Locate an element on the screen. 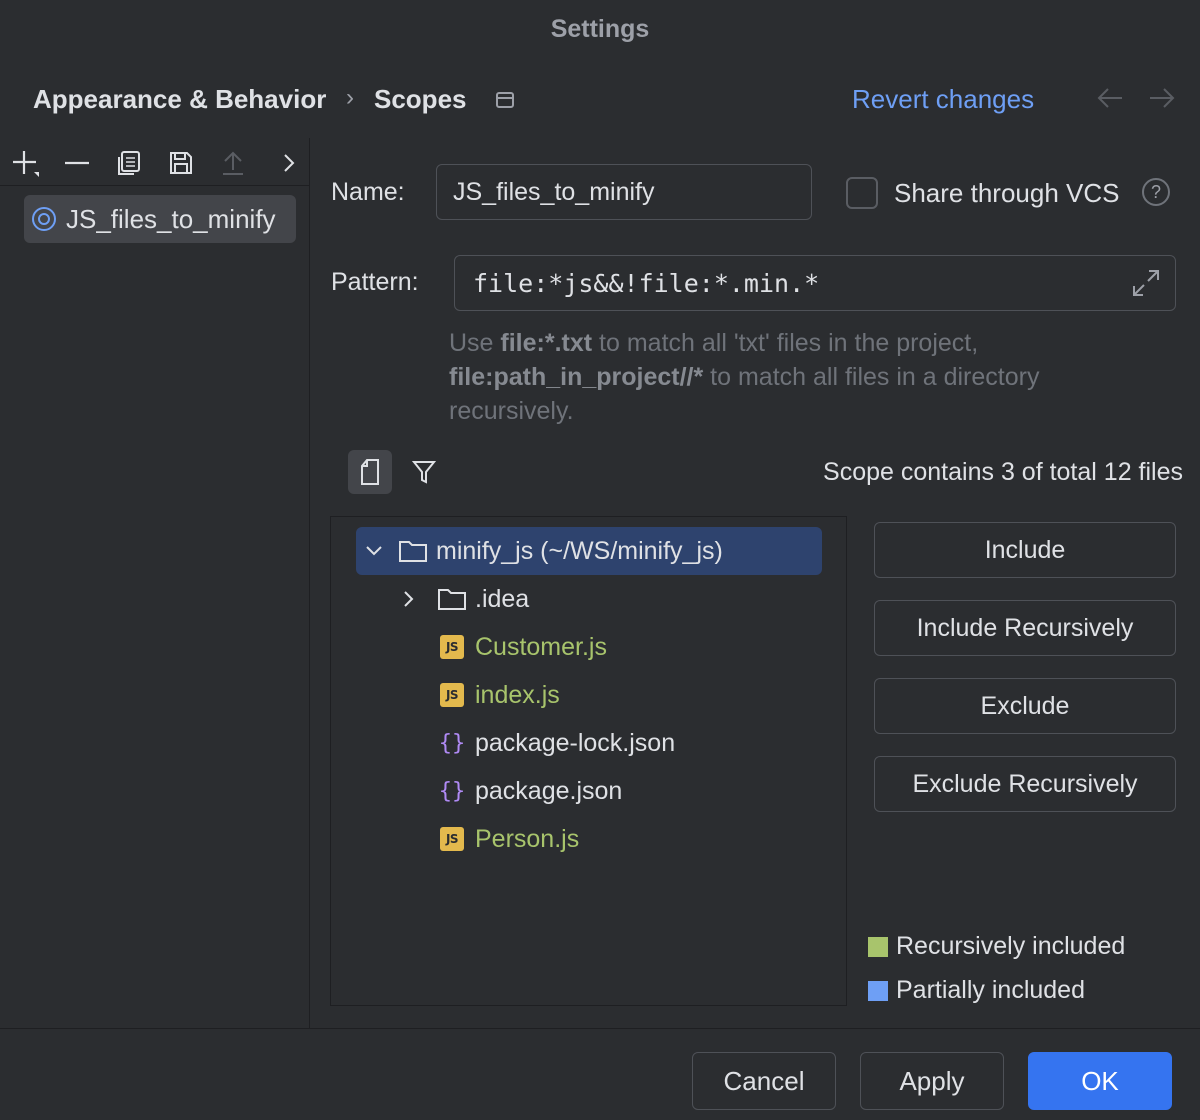 This screenshot has width=1200, height=1120. legend-swatch-blue is located at coordinates (878, 990).